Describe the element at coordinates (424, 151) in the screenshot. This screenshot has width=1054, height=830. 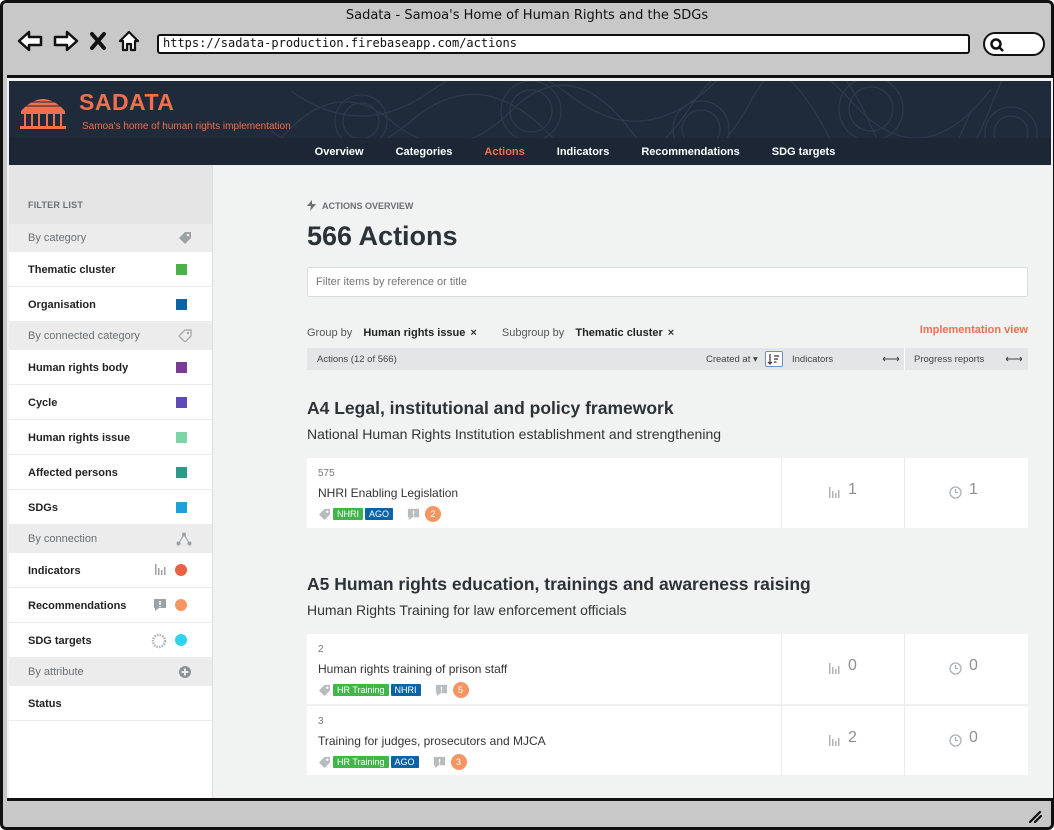
I see `nav-tab-categories: Categories` at that location.